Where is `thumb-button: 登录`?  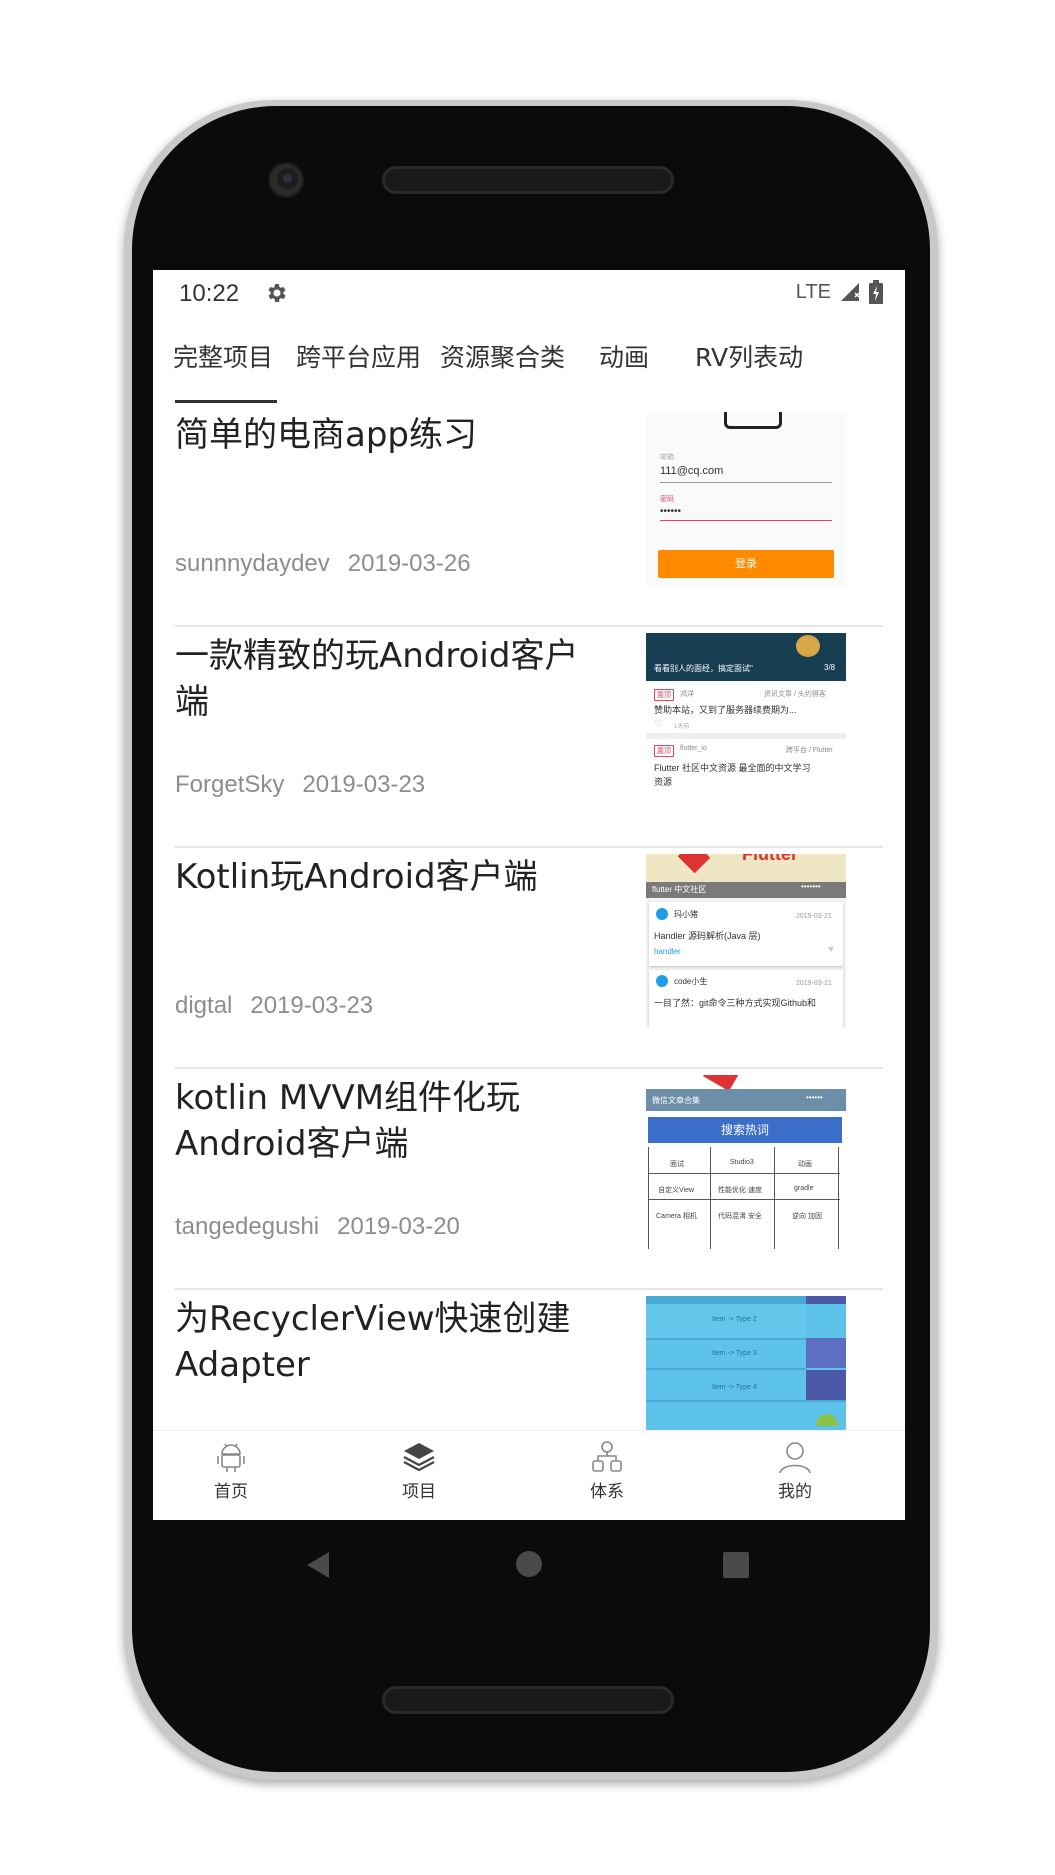 thumb-button: 登录 is located at coordinates (746, 564).